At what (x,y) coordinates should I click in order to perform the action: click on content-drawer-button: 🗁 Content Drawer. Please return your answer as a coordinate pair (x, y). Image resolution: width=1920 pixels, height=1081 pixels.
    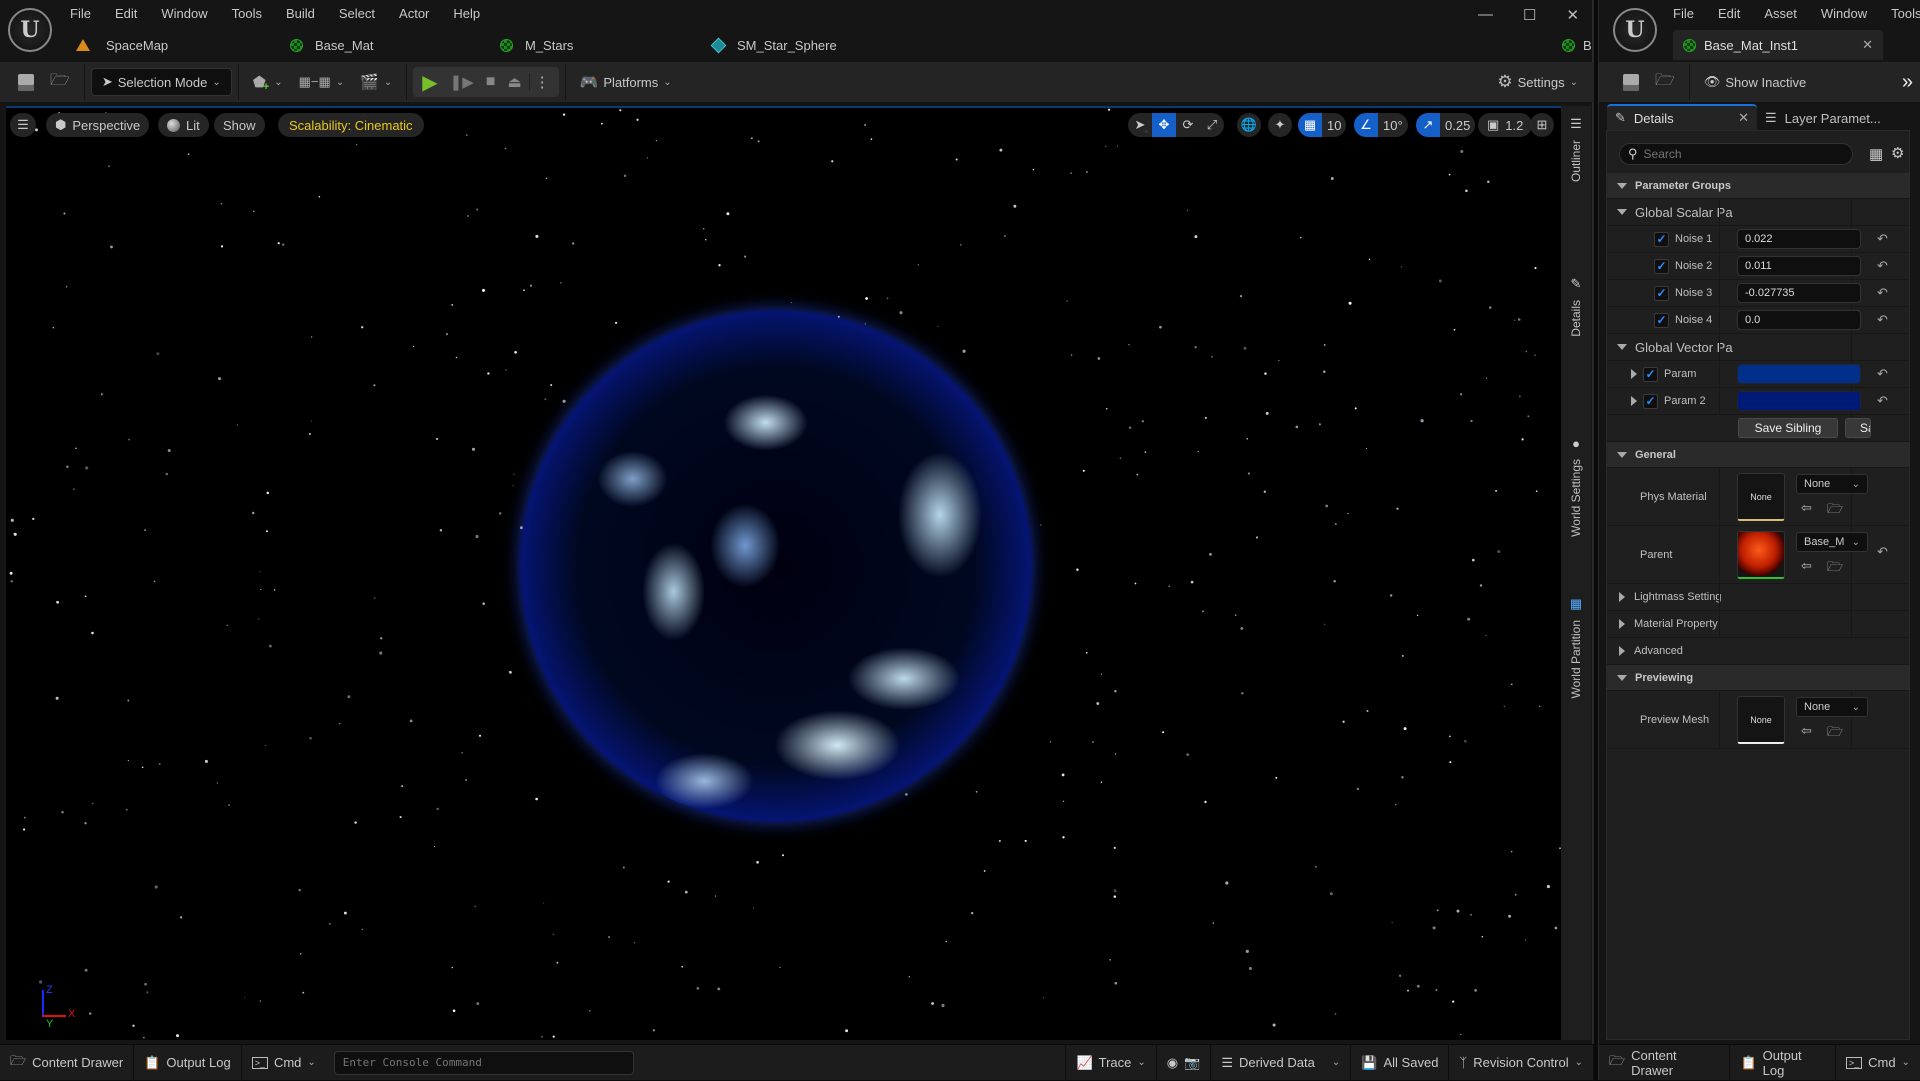
    Looking at the image, I should click on (67, 1062).